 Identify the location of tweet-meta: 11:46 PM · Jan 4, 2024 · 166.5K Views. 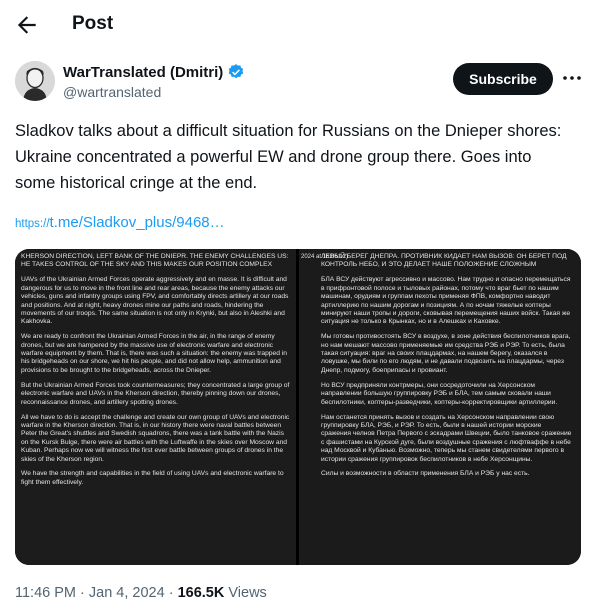
(141, 593).